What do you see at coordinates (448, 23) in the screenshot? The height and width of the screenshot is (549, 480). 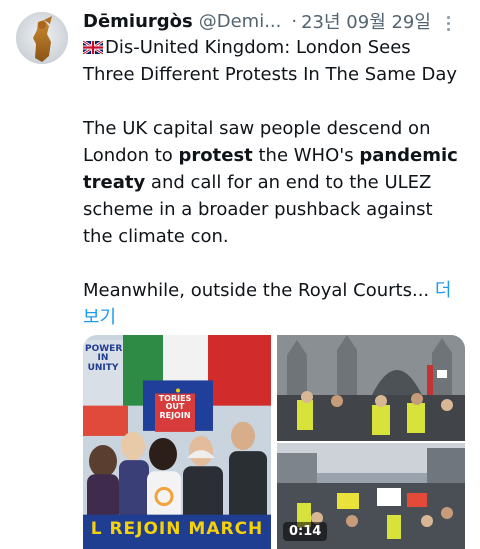 I see `more-options-icon` at bounding box center [448, 23].